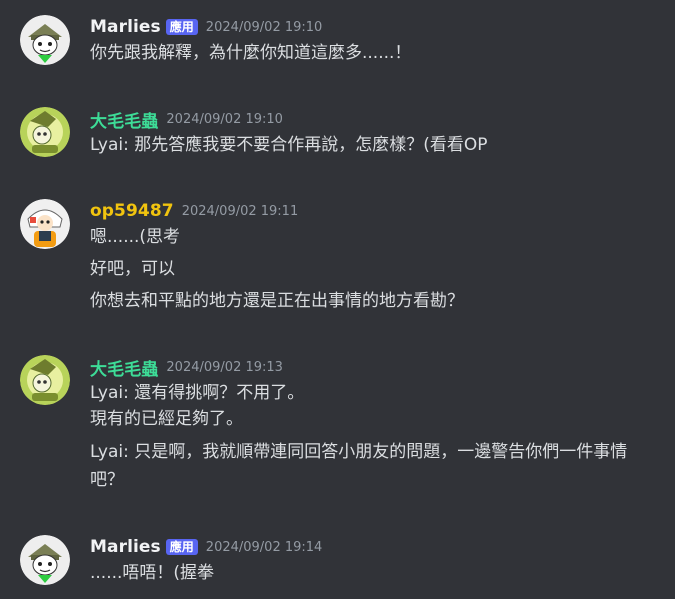 Image resolution: width=675 pixels, height=599 pixels. I want to click on timestamp: 2024/09/02 19:14, so click(264, 547).